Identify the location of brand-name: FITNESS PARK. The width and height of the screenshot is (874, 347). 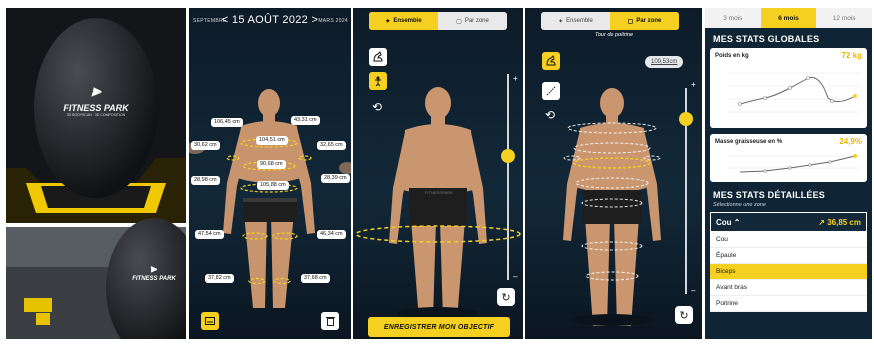
(96, 108).